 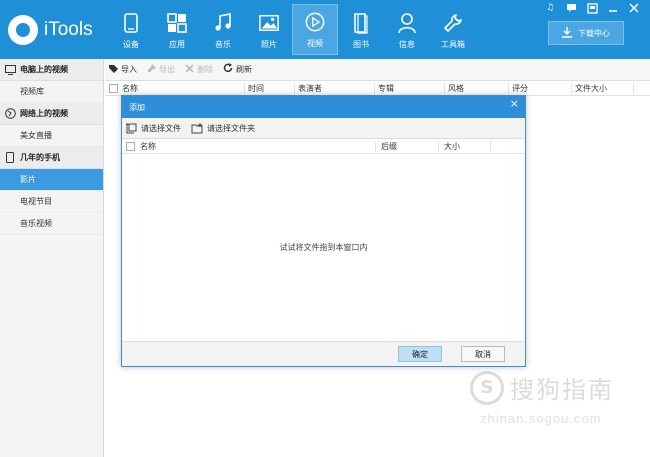 I want to click on dialog-list-header: 名称 后缀 大小, so click(x=323, y=146).